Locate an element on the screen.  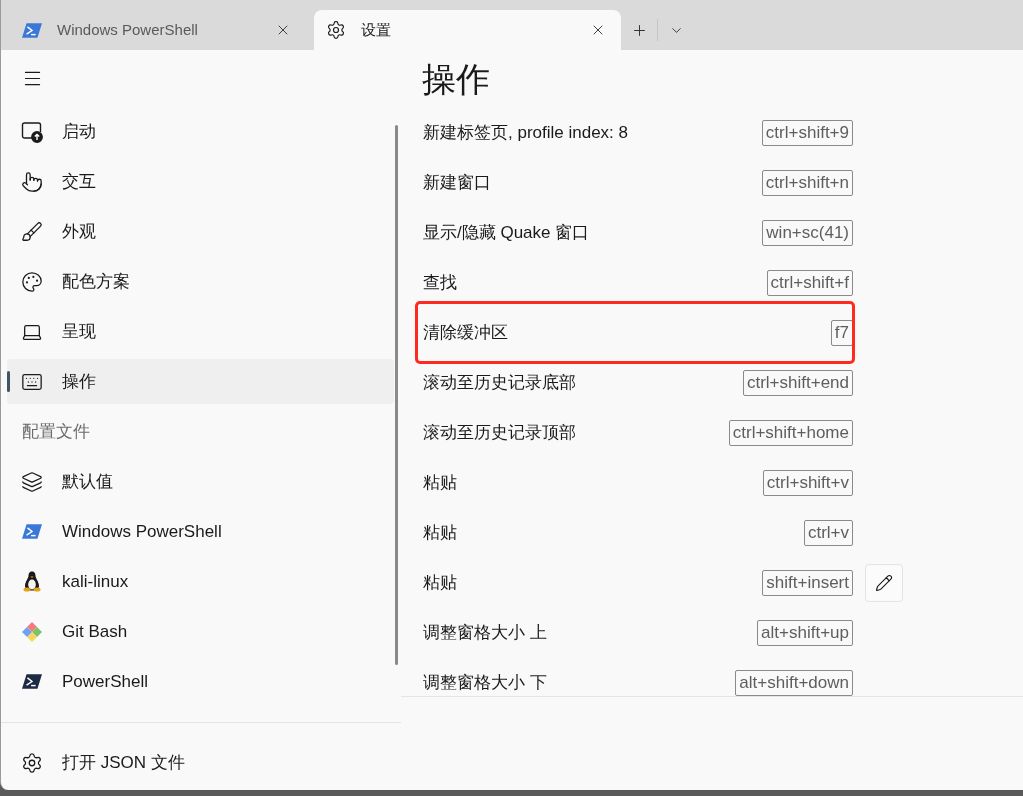
section-header: 配置文件 is located at coordinates (56, 431).